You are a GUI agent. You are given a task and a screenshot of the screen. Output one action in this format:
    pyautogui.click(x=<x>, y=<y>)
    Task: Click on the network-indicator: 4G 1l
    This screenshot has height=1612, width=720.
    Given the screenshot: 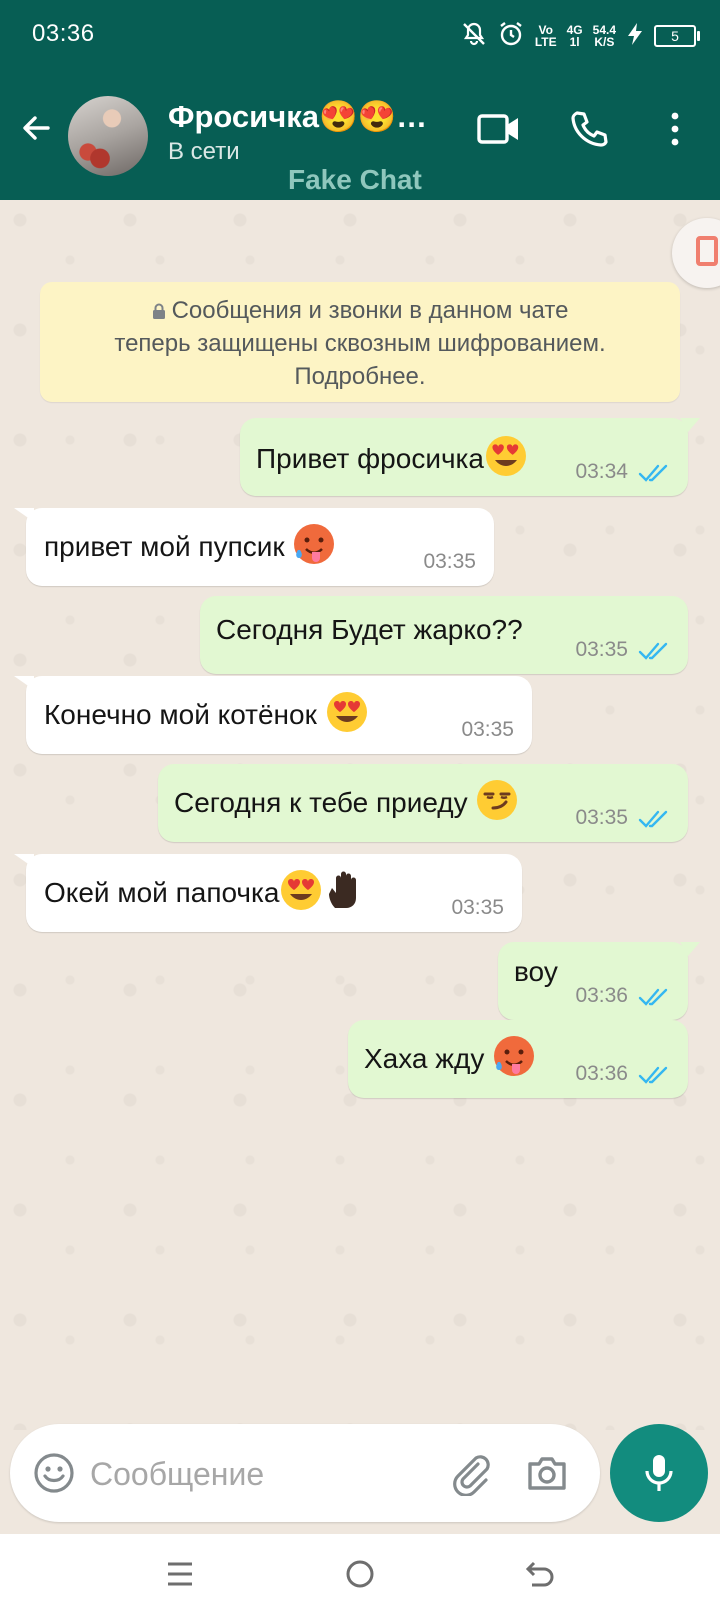 What is the action you would take?
    pyautogui.click(x=575, y=36)
    